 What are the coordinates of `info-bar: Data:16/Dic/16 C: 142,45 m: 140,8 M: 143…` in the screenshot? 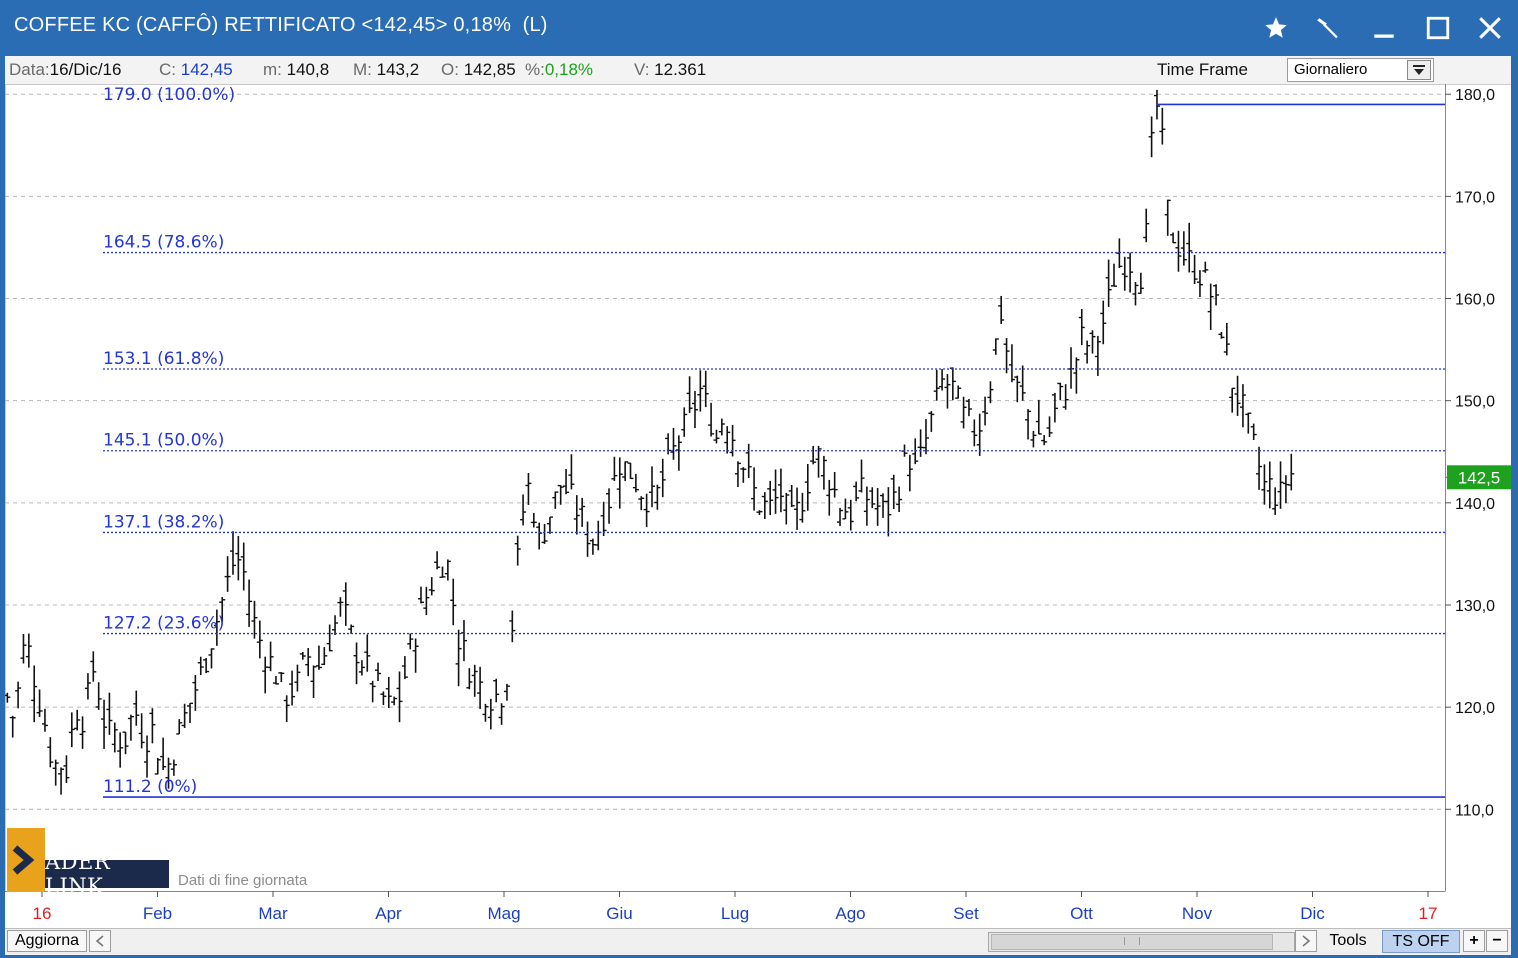 It's located at (758, 70).